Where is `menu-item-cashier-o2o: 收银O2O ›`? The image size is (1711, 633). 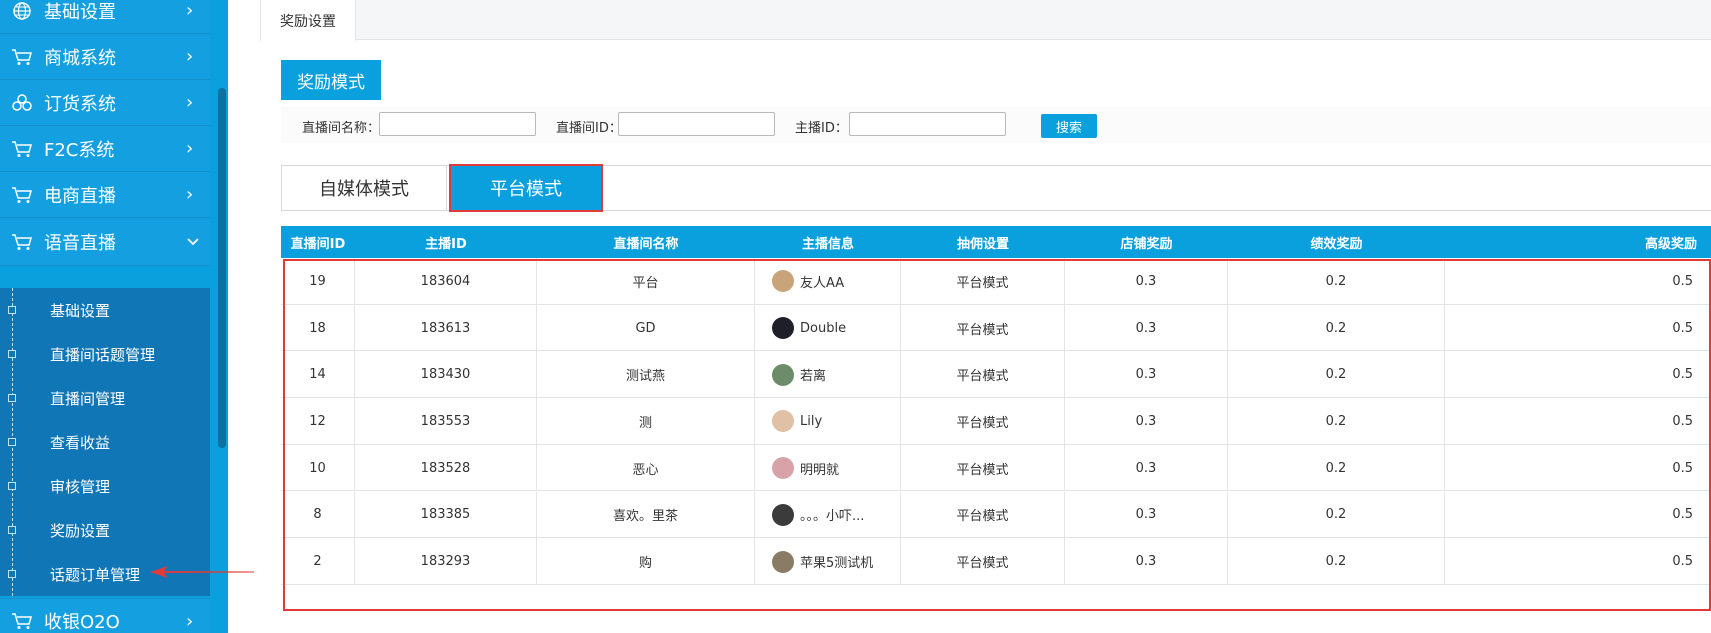 menu-item-cashier-o2o: 收银O2O › is located at coordinates (105, 615).